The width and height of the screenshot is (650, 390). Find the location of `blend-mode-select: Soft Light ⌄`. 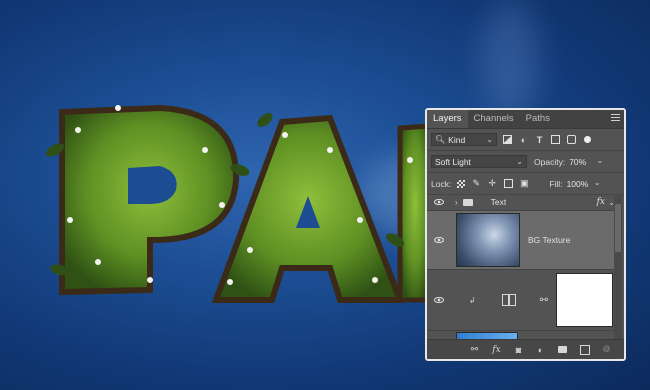

blend-mode-select: Soft Light ⌄ is located at coordinates (479, 161).